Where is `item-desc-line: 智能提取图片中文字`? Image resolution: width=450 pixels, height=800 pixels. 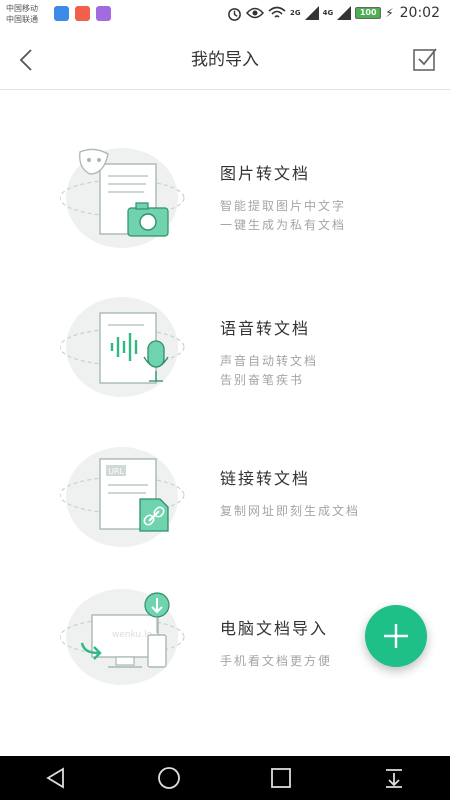 item-desc-line: 智能提取图片中文字 is located at coordinates (283, 206).